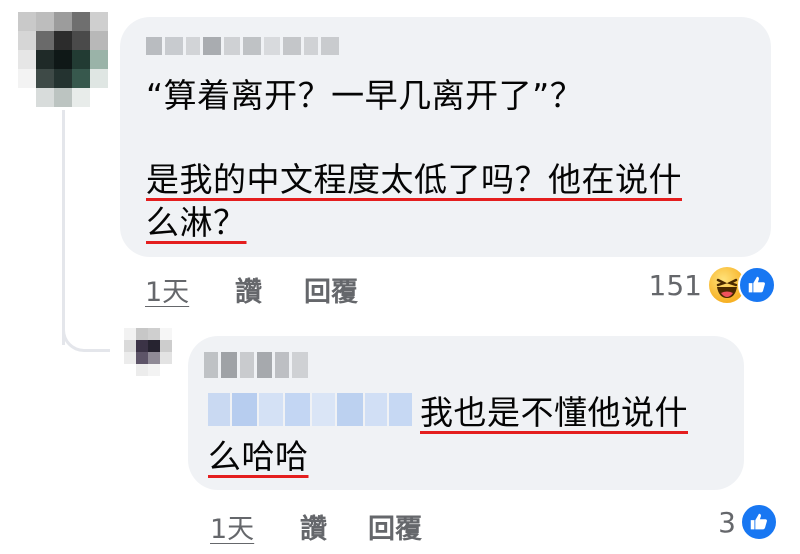 Image resolution: width=800 pixels, height=554 pixels. I want to click on replier-name, so click(256, 365).